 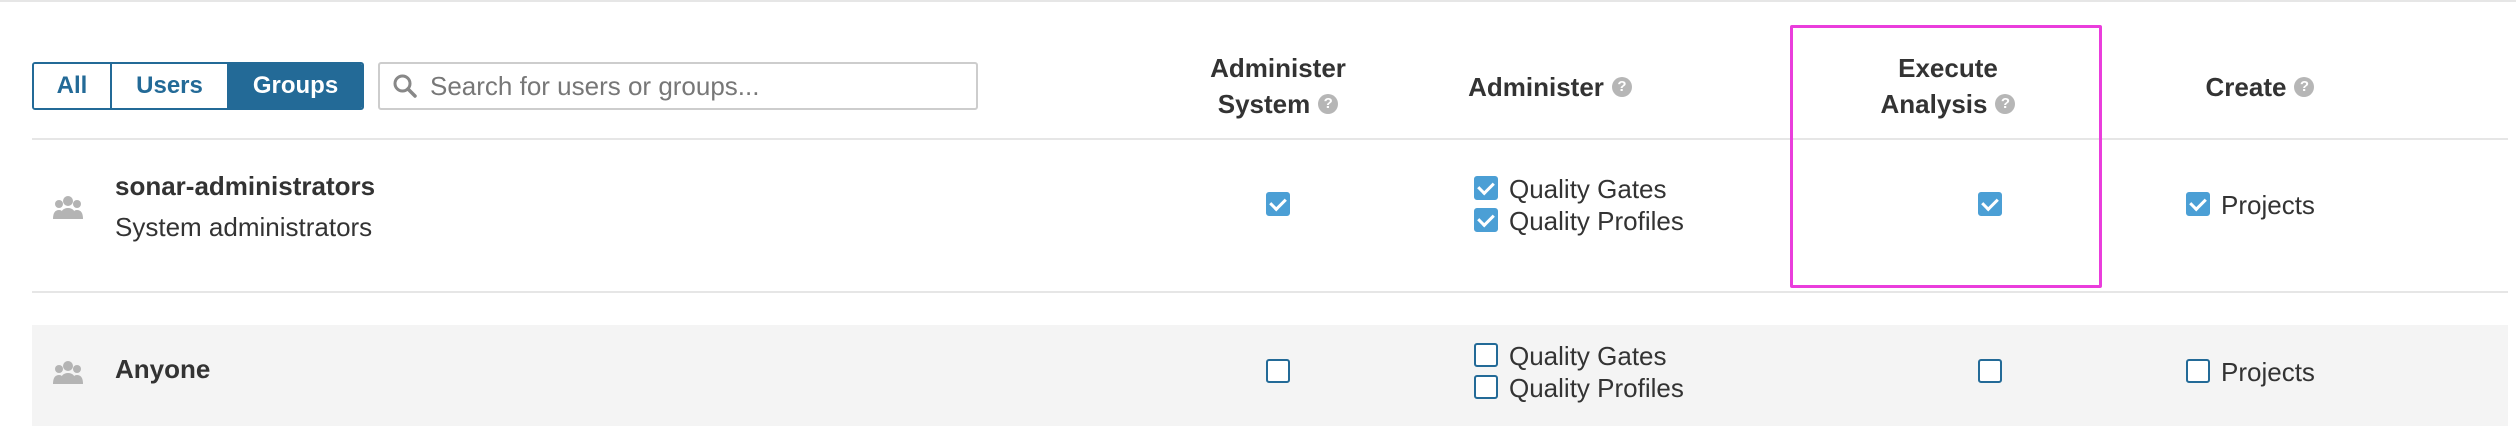 What do you see at coordinates (245, 186) in the screenshot?
I see `group-name: sonar-administrators` at bounding box center [245, 186].